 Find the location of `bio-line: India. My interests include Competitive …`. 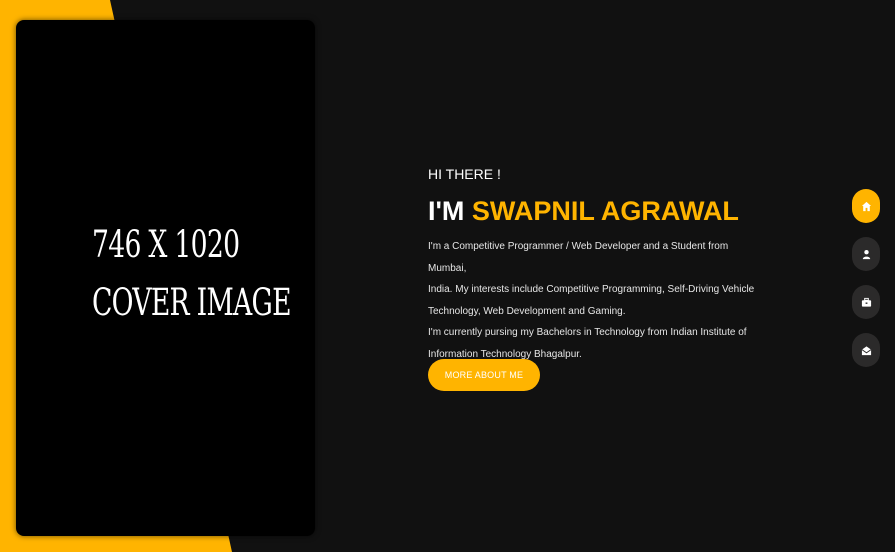

bio-line: India. My interests include Competitive … is located at coordinates (591, 289).